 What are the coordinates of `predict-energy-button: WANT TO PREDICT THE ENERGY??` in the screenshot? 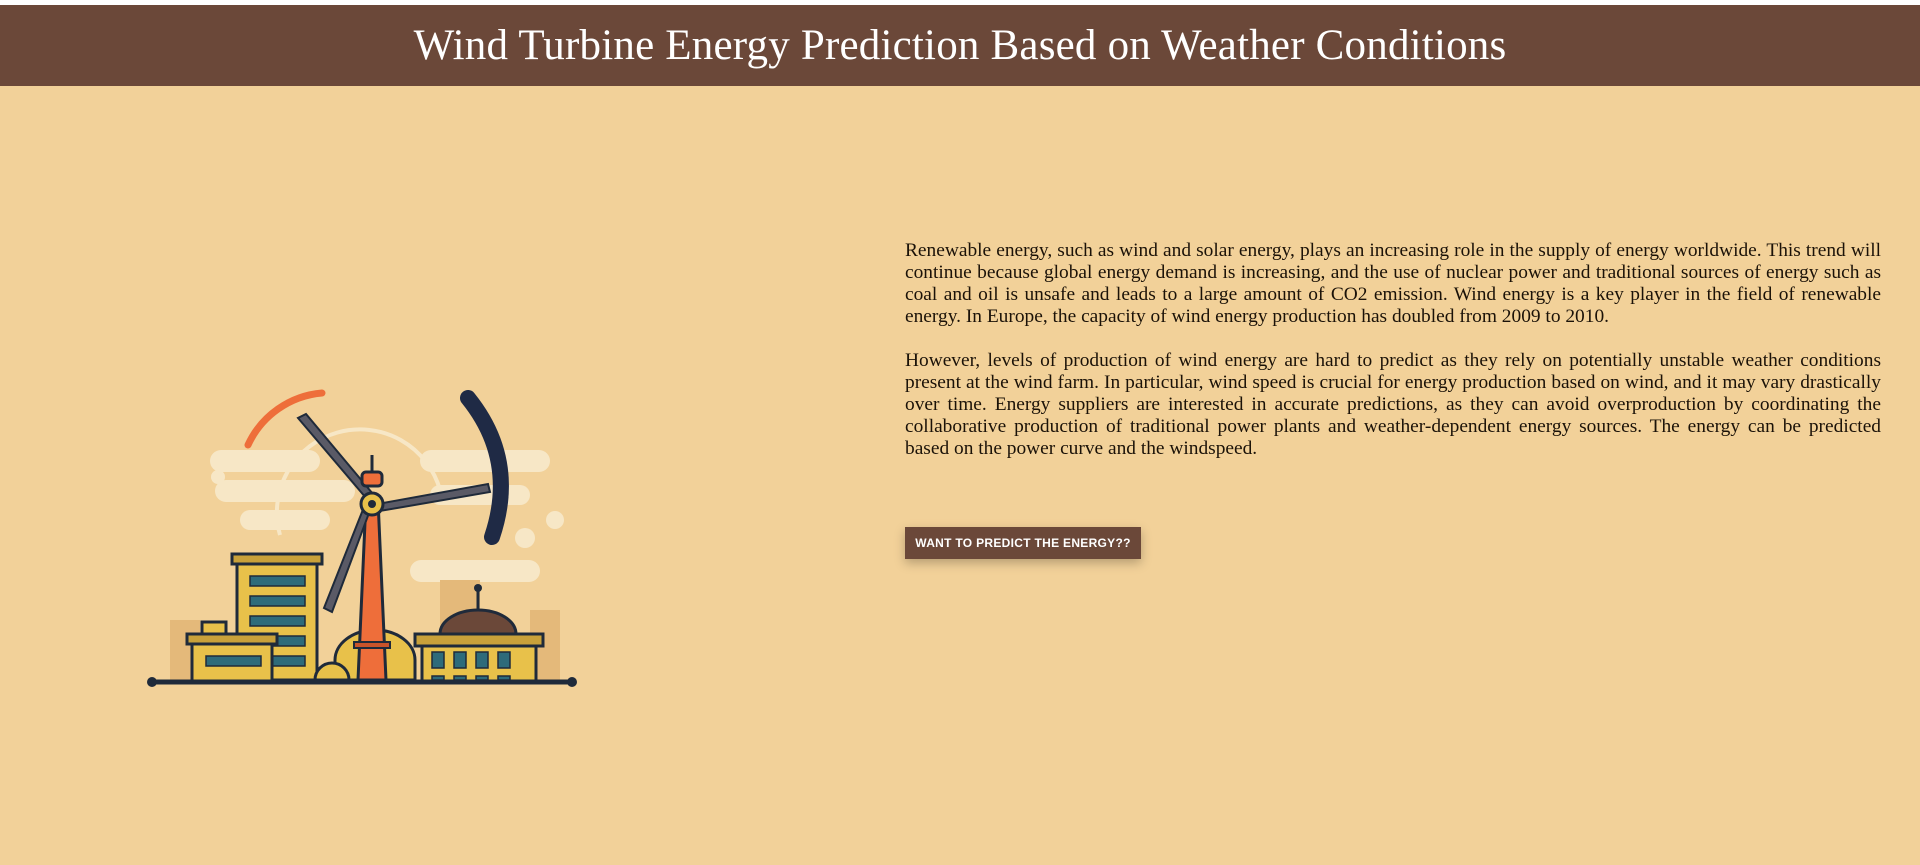 It's located at (1023, 543).